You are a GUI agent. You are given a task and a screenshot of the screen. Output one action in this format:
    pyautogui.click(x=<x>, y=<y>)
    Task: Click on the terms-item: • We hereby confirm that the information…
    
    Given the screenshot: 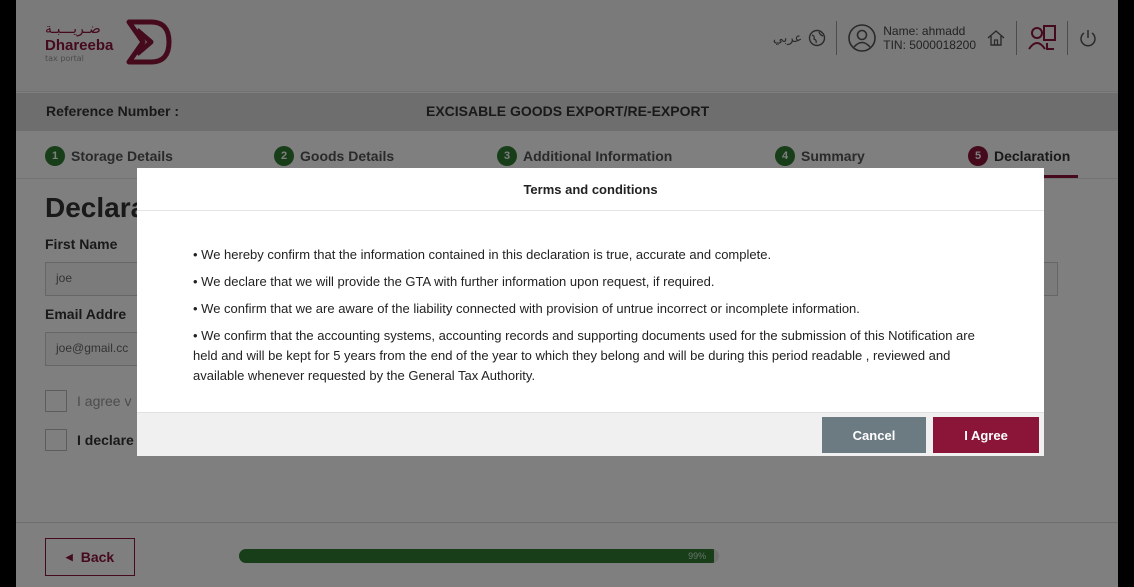 What is the action you would take?
    pyautogui.click(x=482, y=254)
    